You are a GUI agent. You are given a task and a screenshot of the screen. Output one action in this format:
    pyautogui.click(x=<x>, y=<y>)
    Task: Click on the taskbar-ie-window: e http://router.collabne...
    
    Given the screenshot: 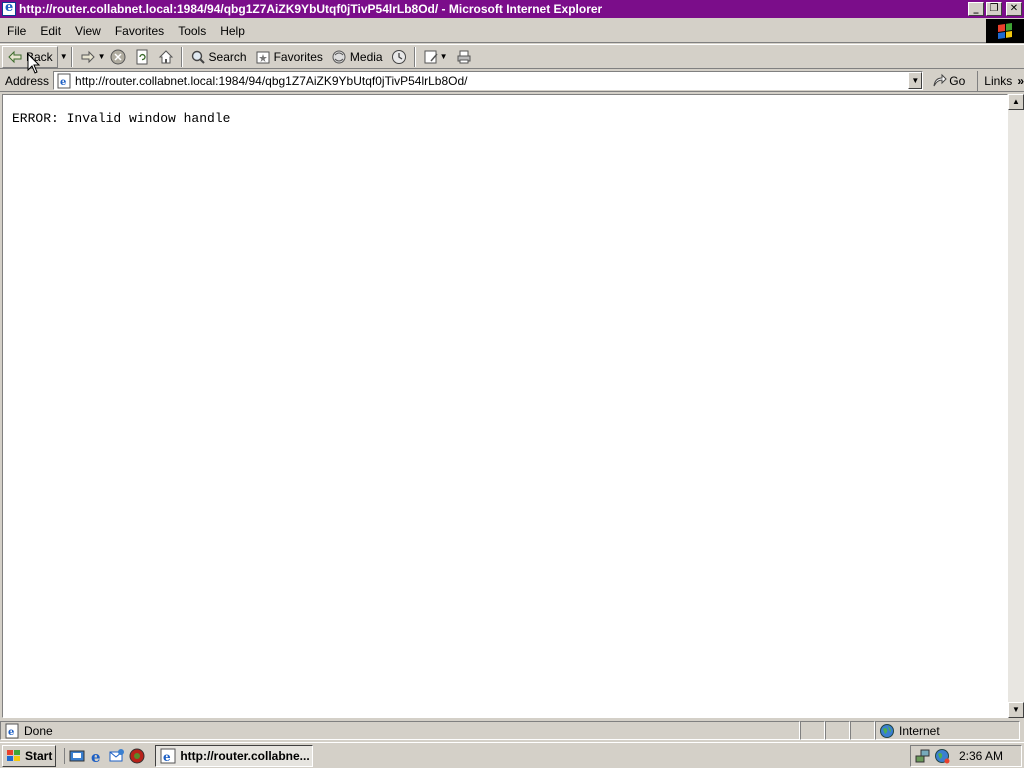 What is the action you would take?
    pyautogui.click(x=234, y=755)
    